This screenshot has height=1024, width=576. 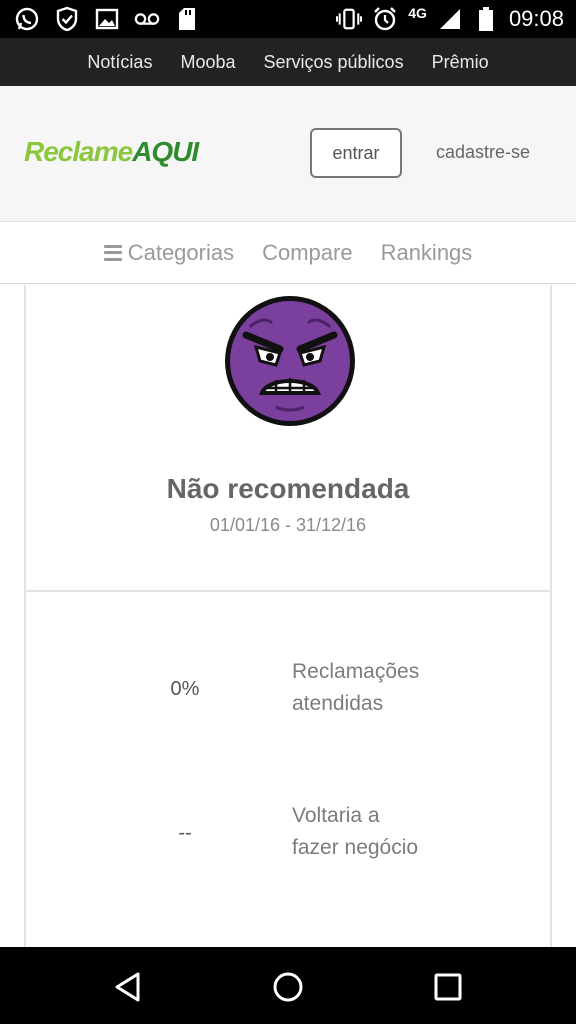 I want to click on metric-label: Voltaria a fazer negócio, so click(x=392, y=832).